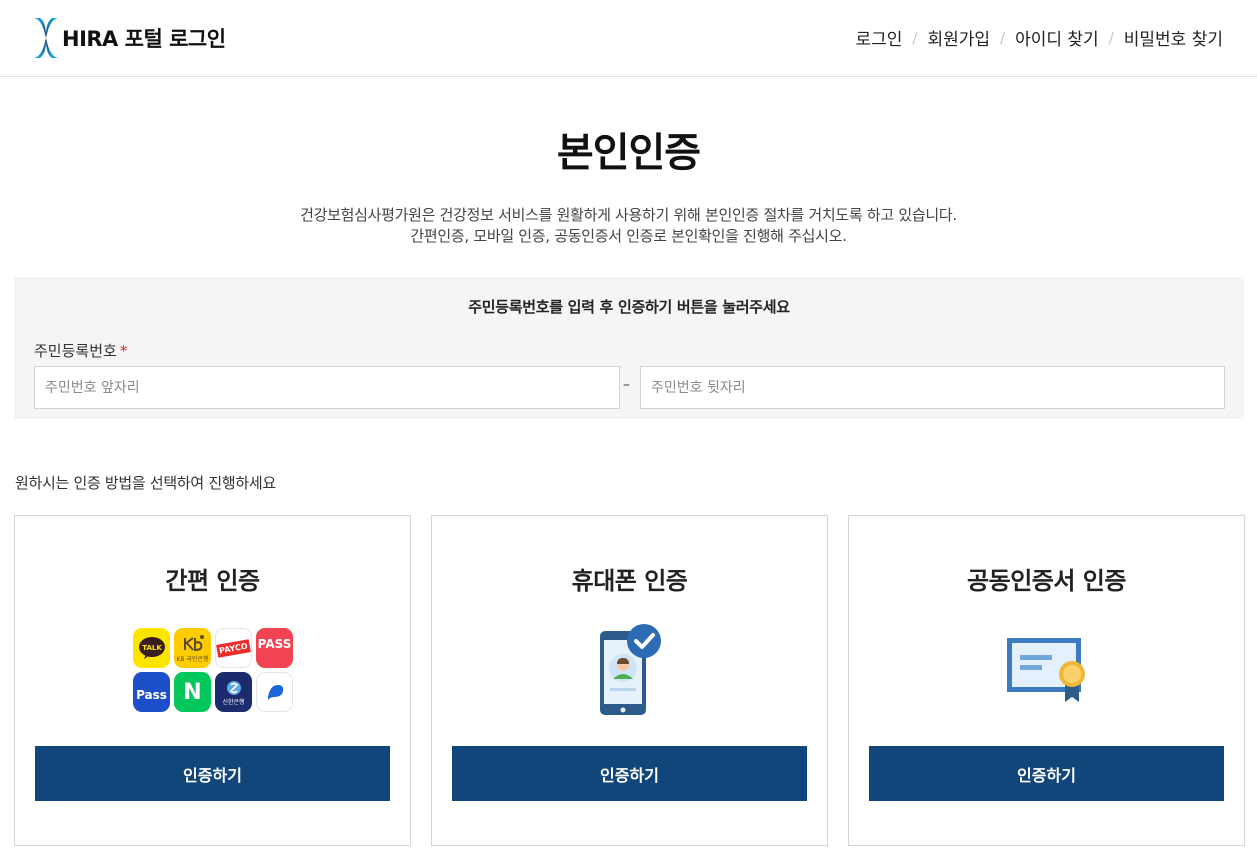  I want to click on rrn-label-text: 주민등록번호, so click(75, 351).